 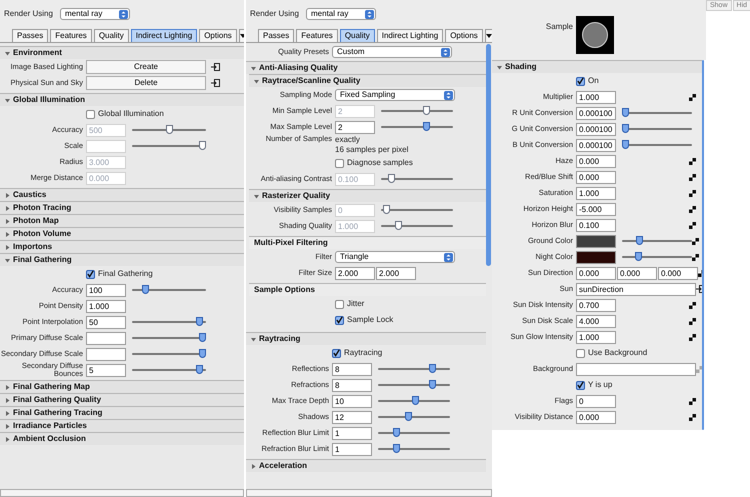 I want to click on section-header: Final Gathering Tracing, so click(x=122, y=413).